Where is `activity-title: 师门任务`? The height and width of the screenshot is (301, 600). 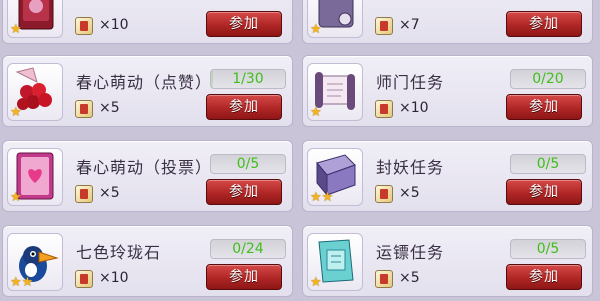
activity-title: 师门任务 is located at coordinates (410, 82).